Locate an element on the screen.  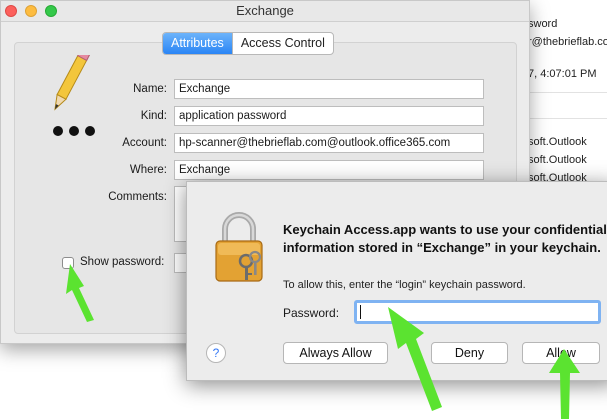
always-allow-button: Always Allow is located at coordinates (335, 353).